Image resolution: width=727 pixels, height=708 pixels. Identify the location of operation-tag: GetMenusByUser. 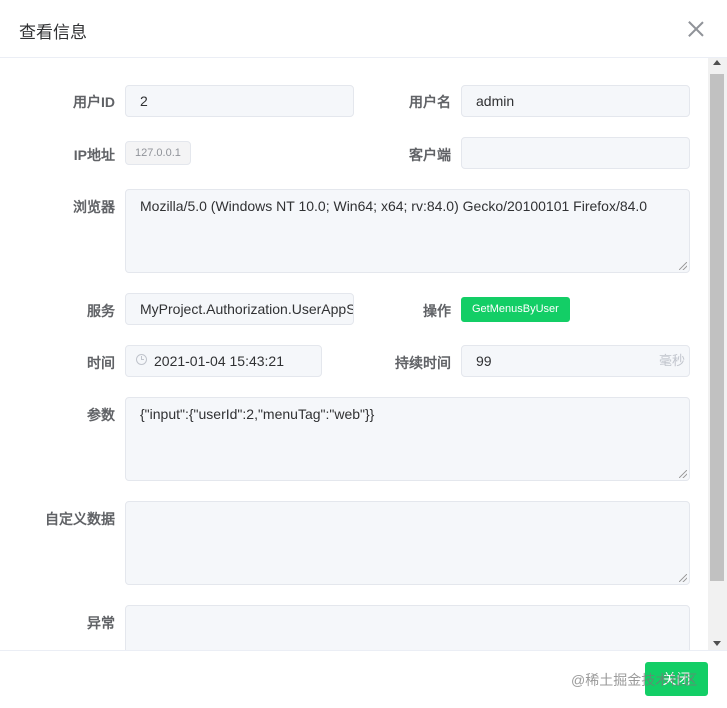
(515, 309).